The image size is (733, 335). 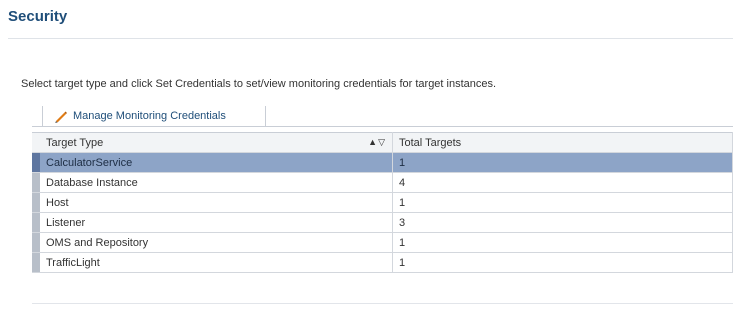 I want to click on table-row: OMS and Repository 1, so click(x=382, y=242).